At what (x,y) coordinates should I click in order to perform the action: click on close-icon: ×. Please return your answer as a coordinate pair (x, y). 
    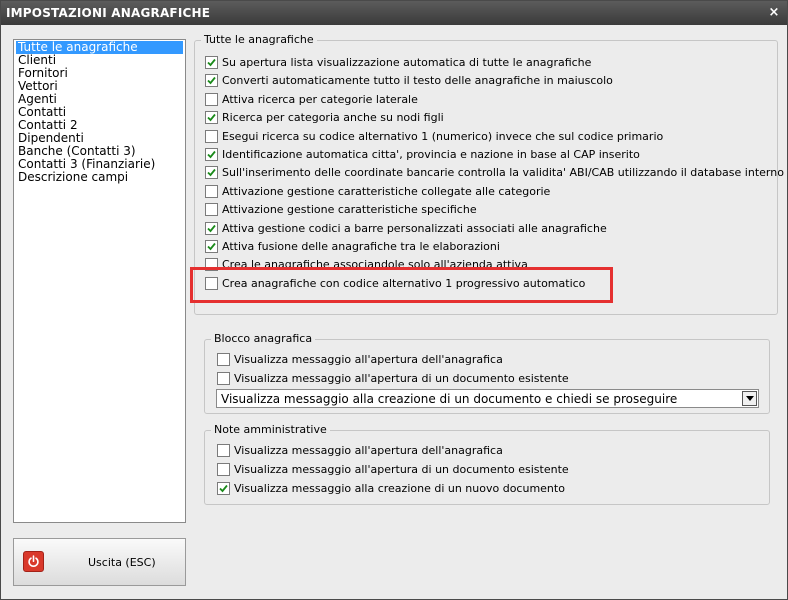
    Looking at the image, I should click on (774, 12).